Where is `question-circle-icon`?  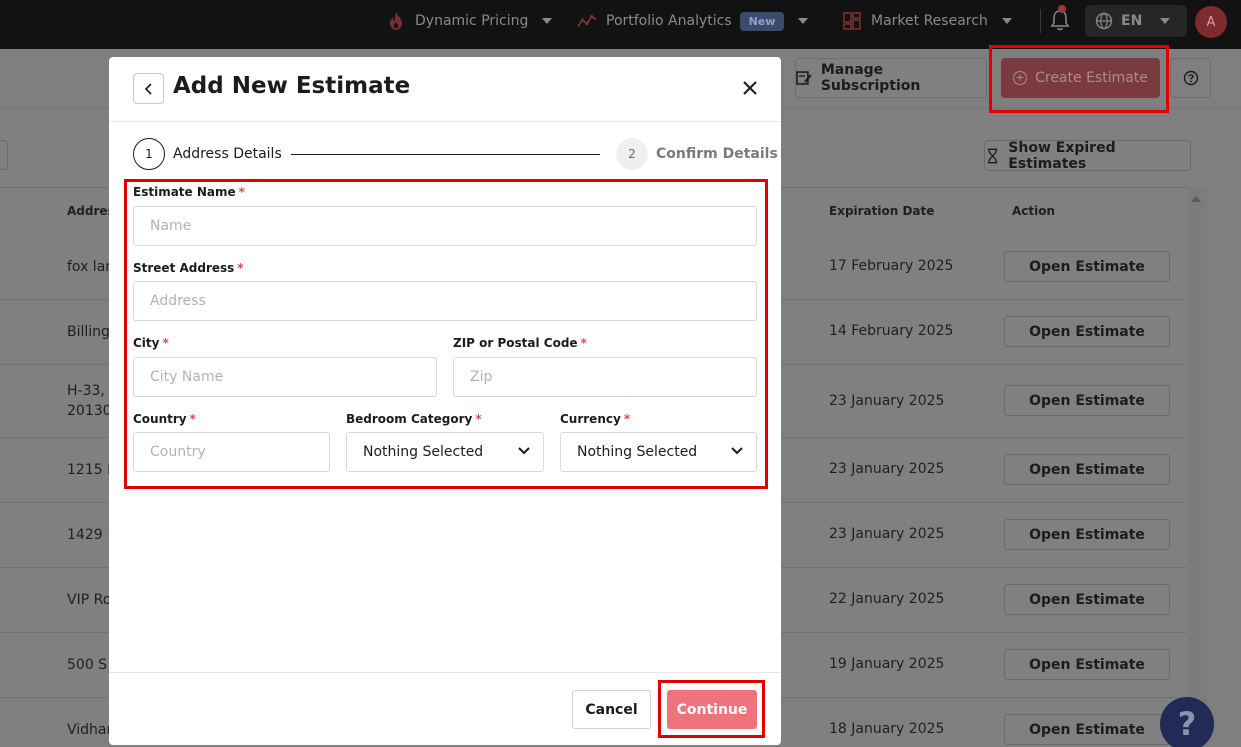
question-circle-icon is located at coordinates (1190, 78).